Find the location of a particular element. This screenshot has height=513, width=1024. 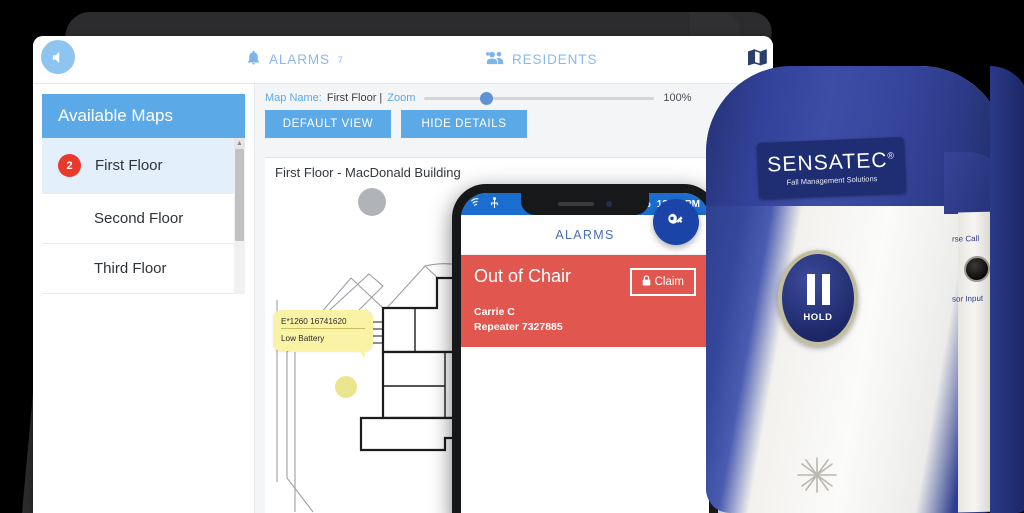

sidebar-item-label: Third Floor is located at coordinates (130, 268).